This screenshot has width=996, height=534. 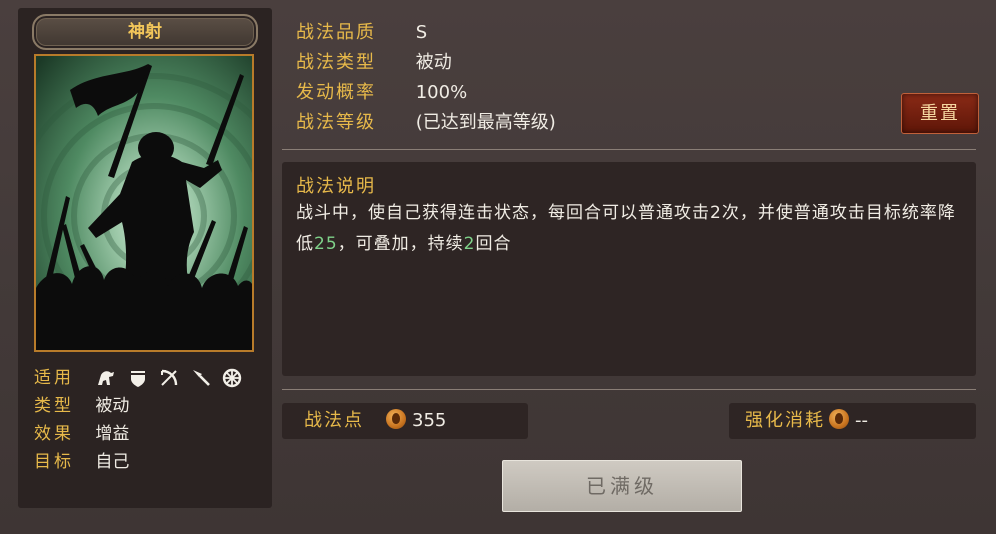 I want to click on skill-info: 战法品质 S 战法类型 被动 发动概率 100% 战法等级 (已达到最高等级), so click(x=426, y=78).